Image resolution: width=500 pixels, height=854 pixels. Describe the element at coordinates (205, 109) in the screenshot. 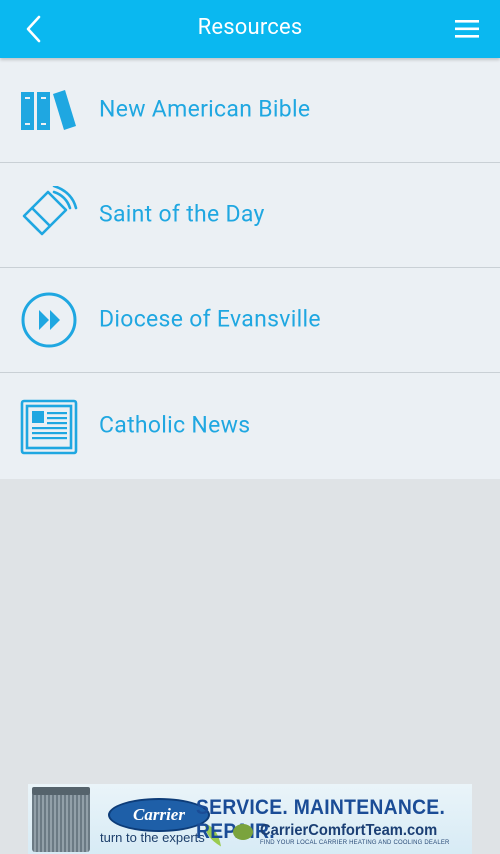

I see `list-item-label: New American Bible` at that location.